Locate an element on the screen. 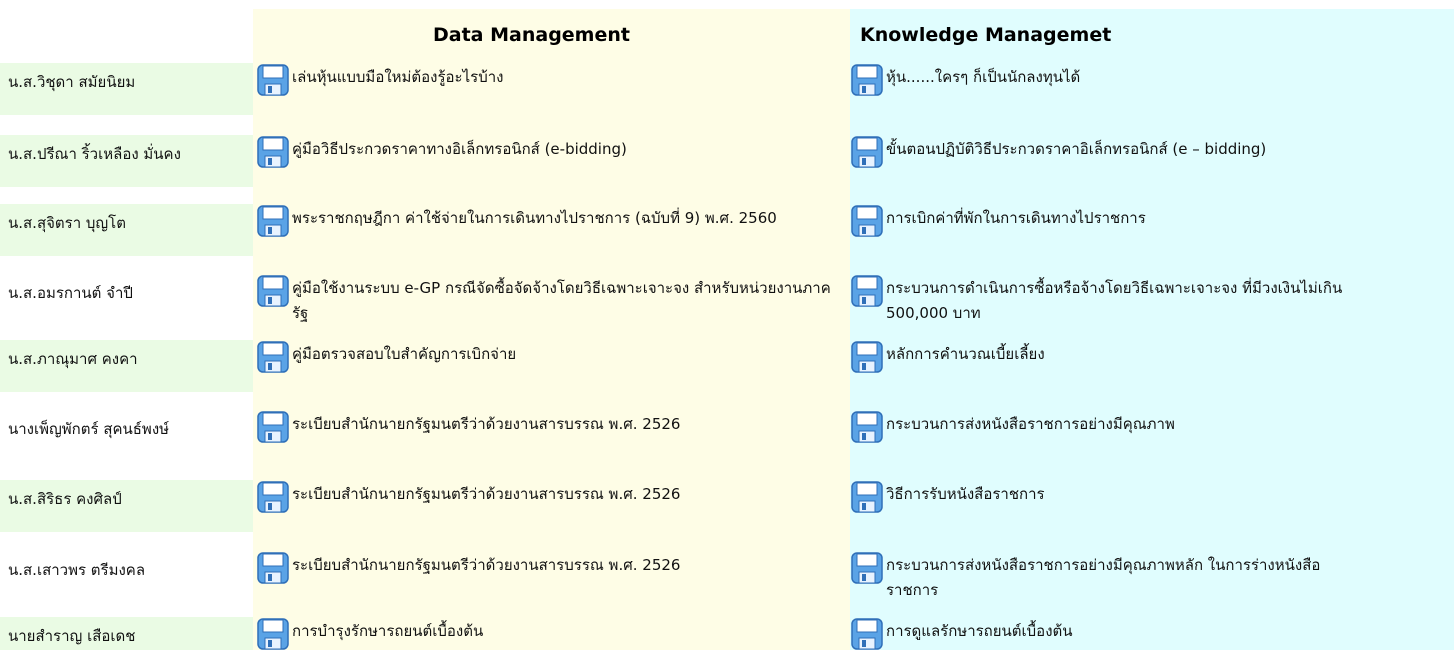  staff-name: น.ส.สุจิตรา บุญโต is located at coordinates (126, 230).